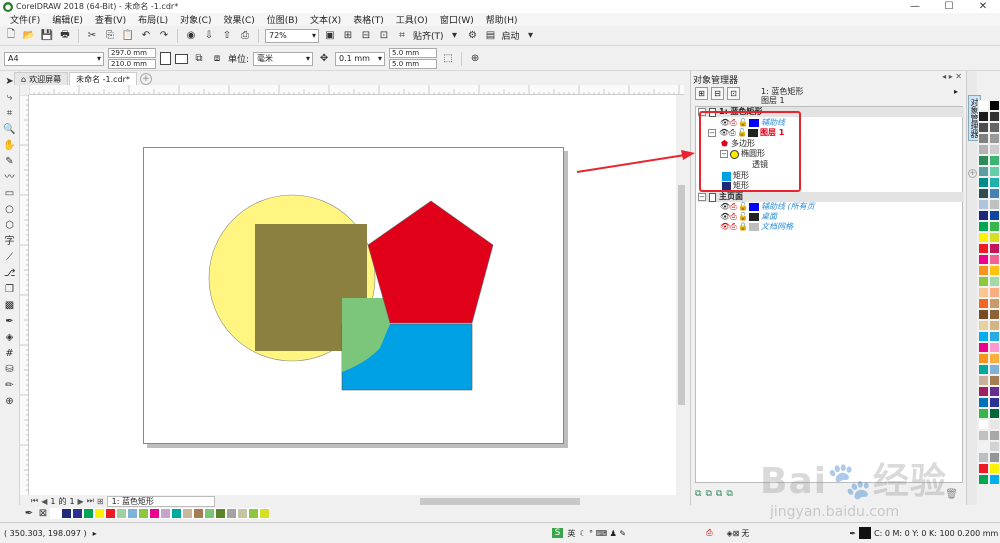 The width and height of the screenshot is (1000, 543). What do you see at coordinates (491, 36) in the screenshot?
I see `application-launcher-icon: ▤` at bounding box center [491, 36].